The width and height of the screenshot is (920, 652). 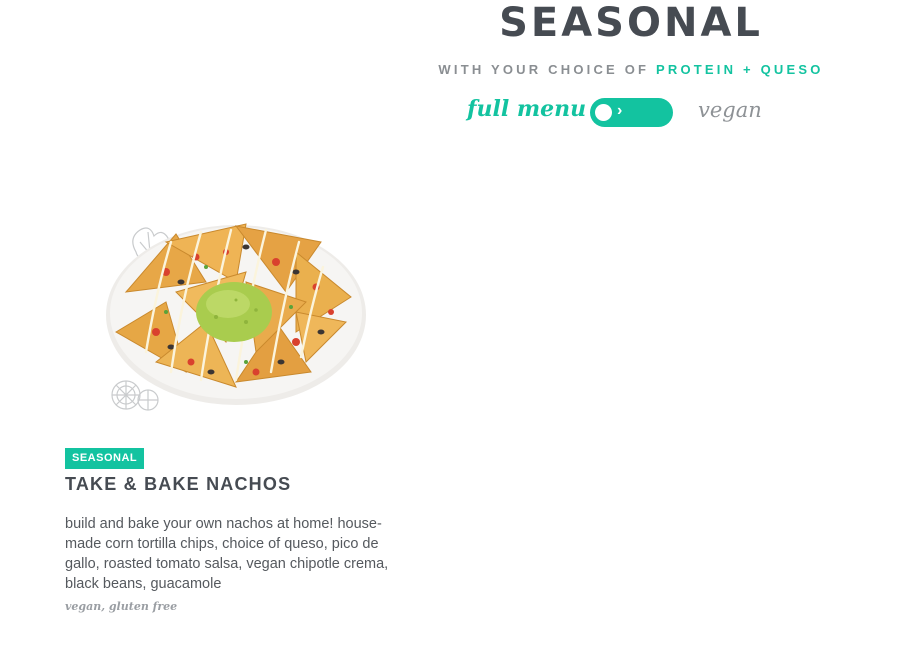 What do you see at coordinates (105, 458) in the screenshot?
I see `seasonal-badge: SEASONAL` at bounding box center [105, 458].